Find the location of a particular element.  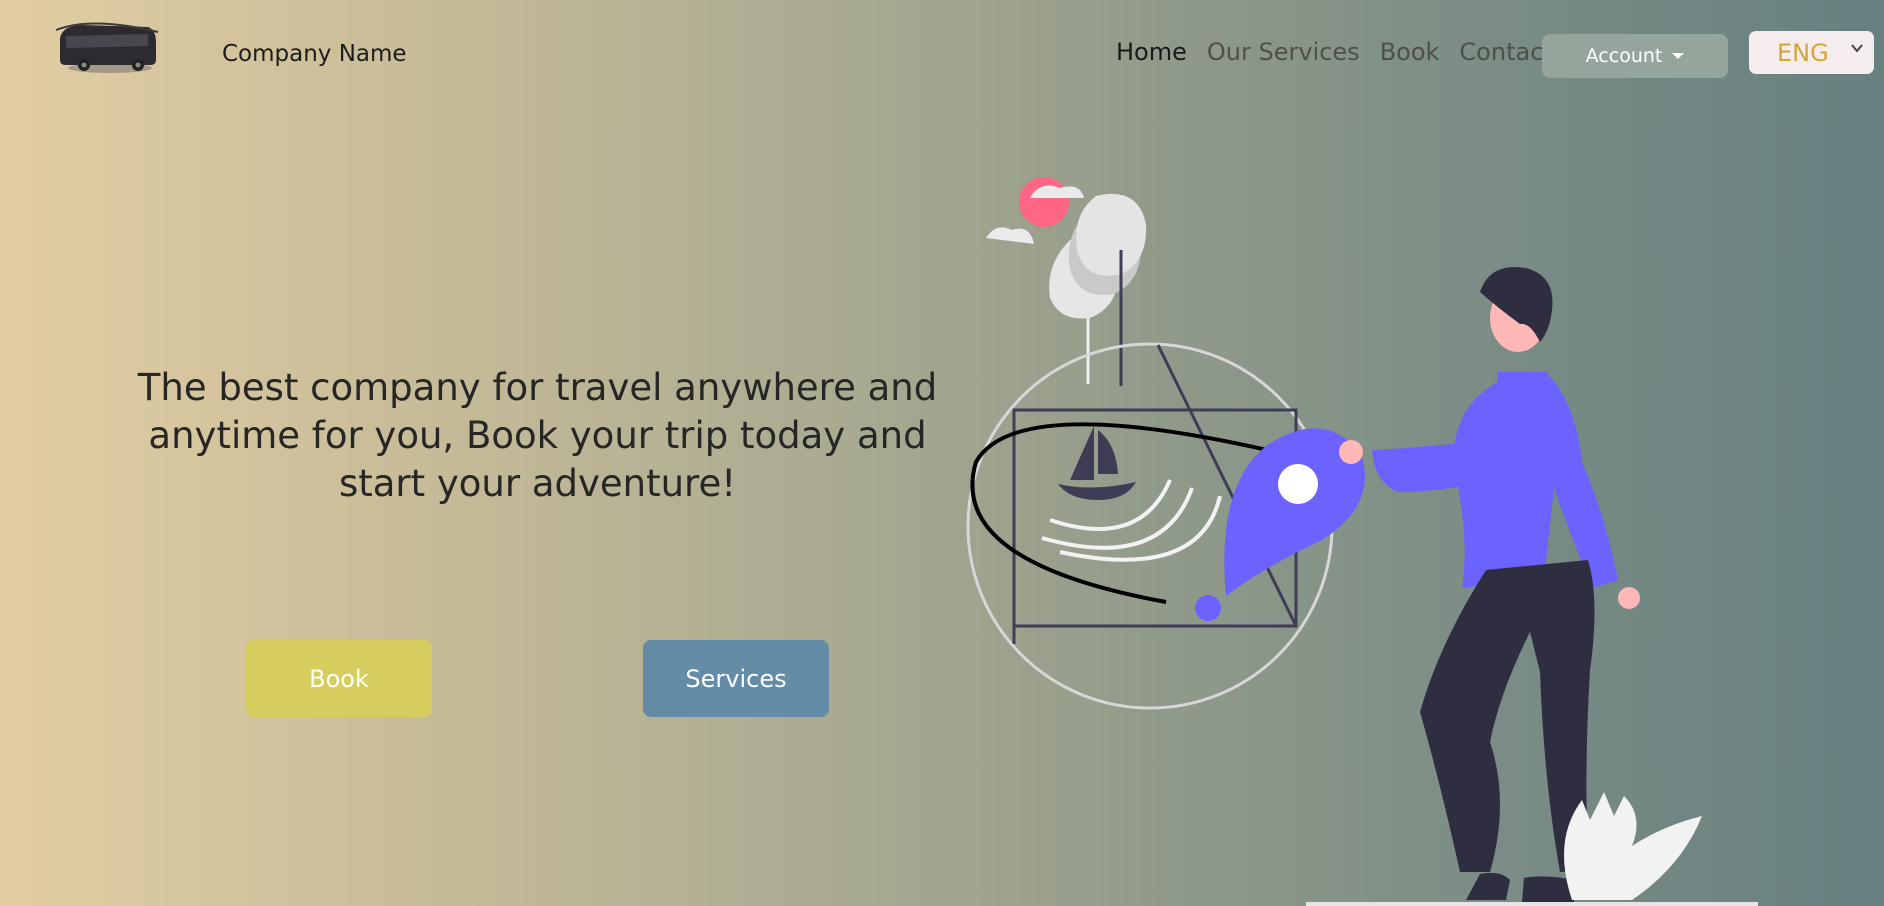

language-value: ENG is located at coordinates (1803, 52).